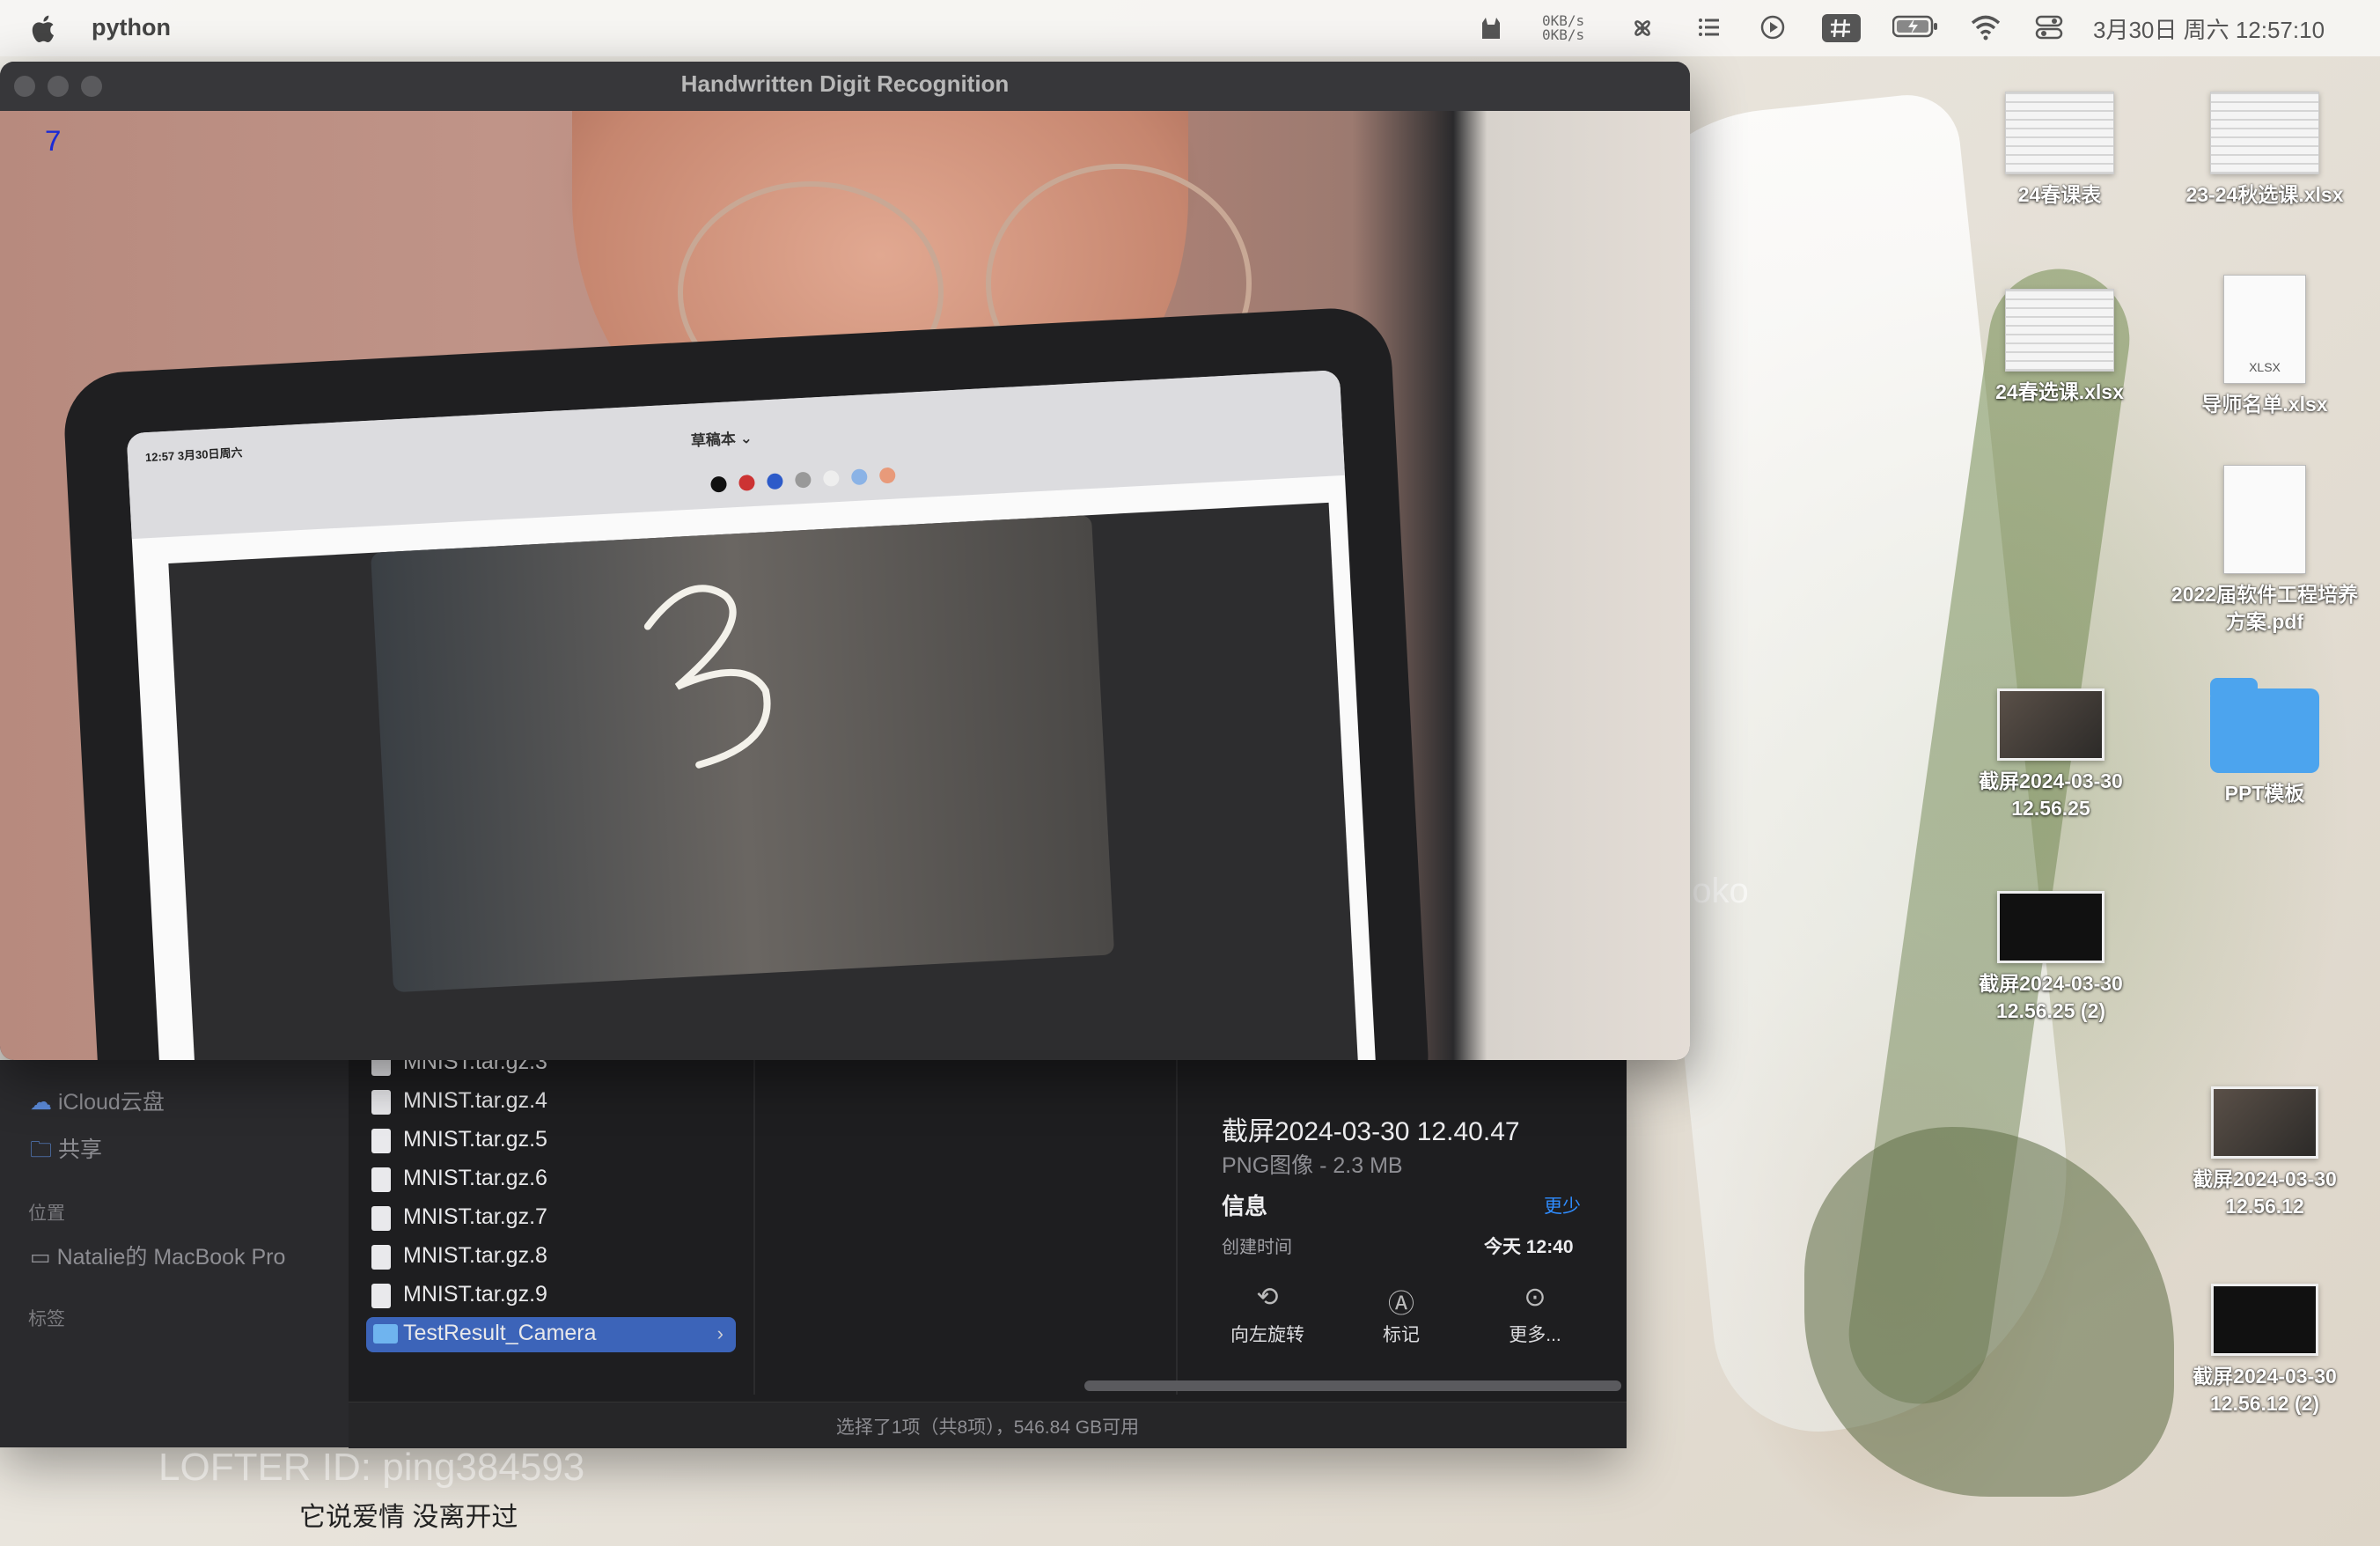 Image resolution: width=2380 pixels, height=1546 pixels. What do you see at coordinates (1642, 28) in the screenshot?
I see `fan-icon` at bounding box center [1642, 28].